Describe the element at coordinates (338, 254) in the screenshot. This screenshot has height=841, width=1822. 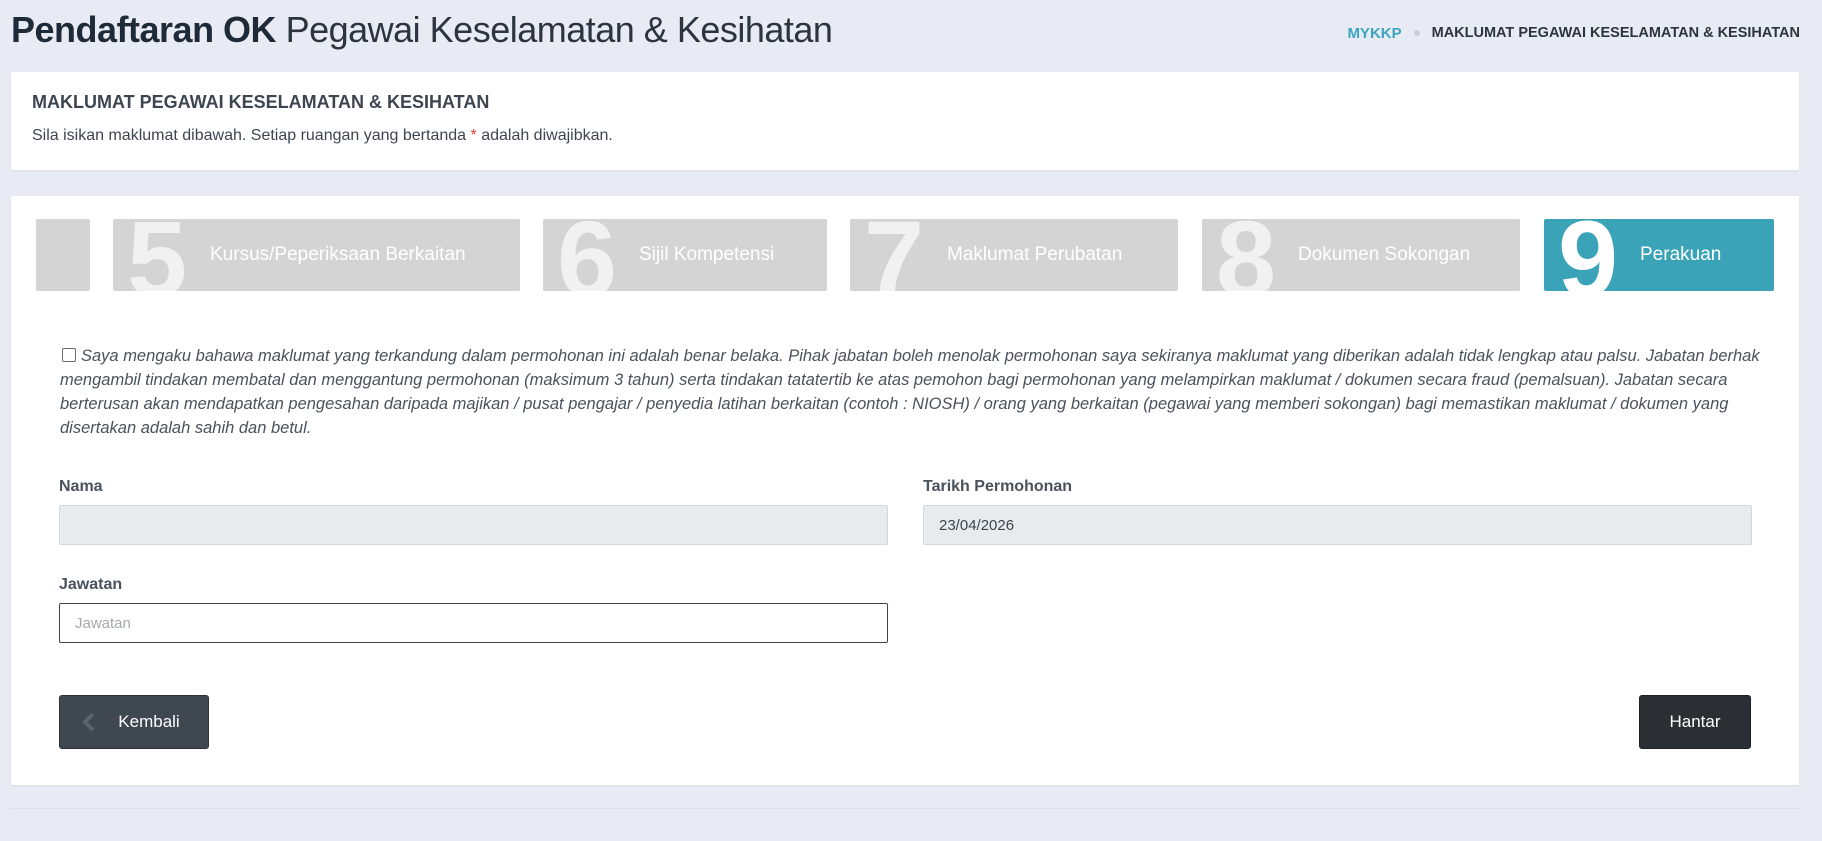
I see `step-label: Kursus/Peperiksaan Berkaitan` at that location.